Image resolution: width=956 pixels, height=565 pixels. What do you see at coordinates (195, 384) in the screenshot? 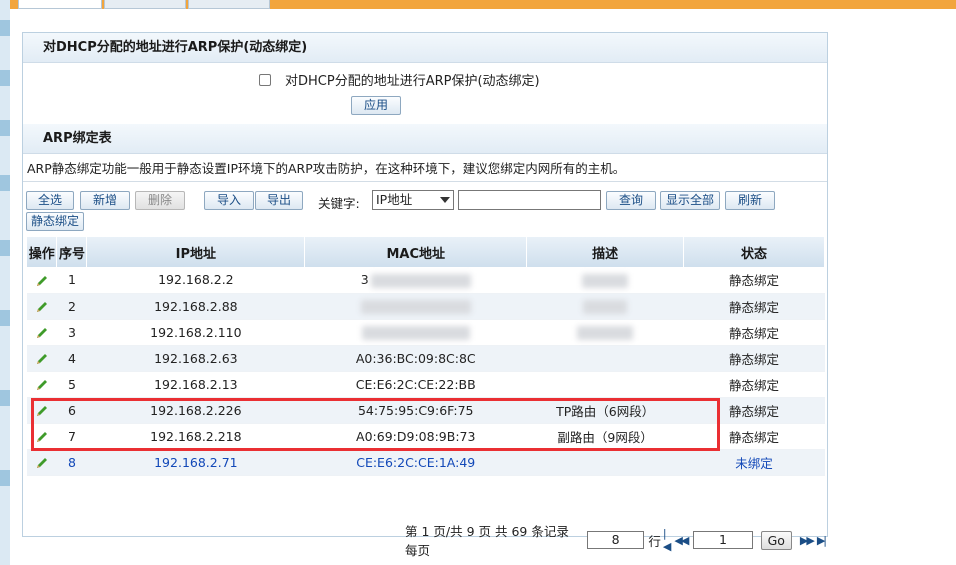
I see `row-ip: 192.168.2.13` at bounding box center [195, 384].